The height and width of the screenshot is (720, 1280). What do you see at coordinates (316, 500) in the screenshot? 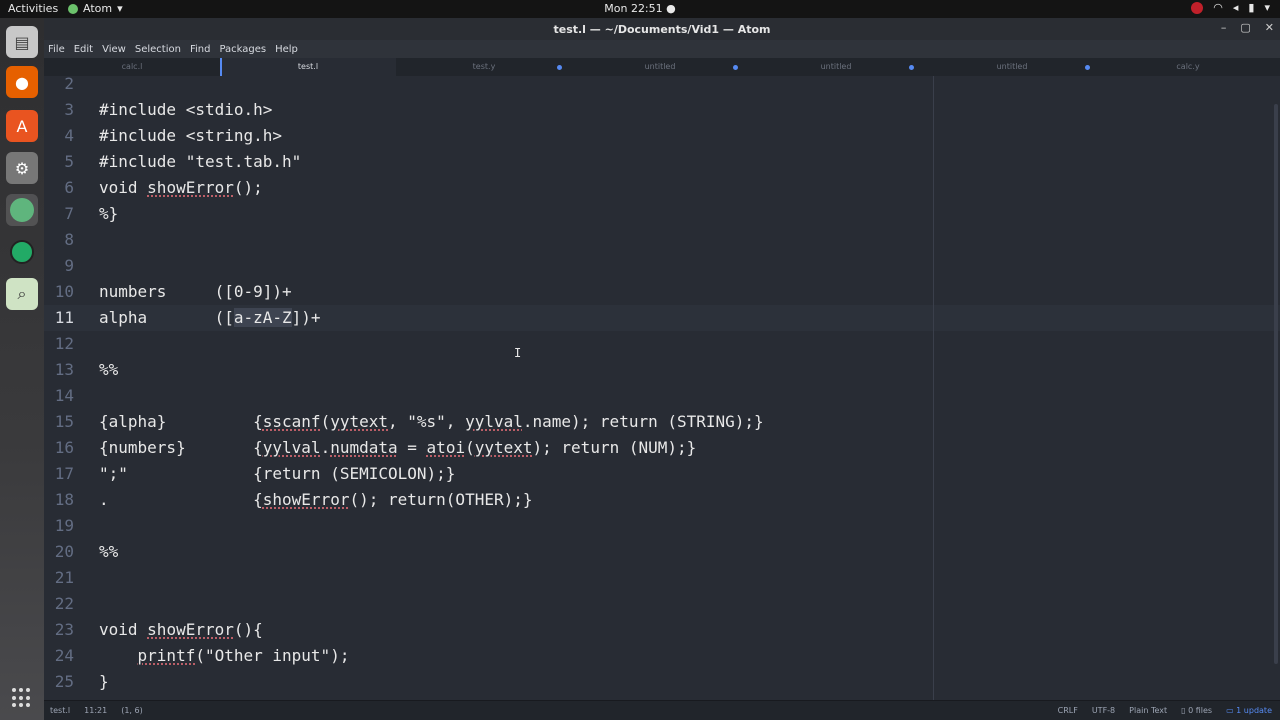
I see `code-line: . {showError(); return(OTHER);}` at bounding box center [316, 500].